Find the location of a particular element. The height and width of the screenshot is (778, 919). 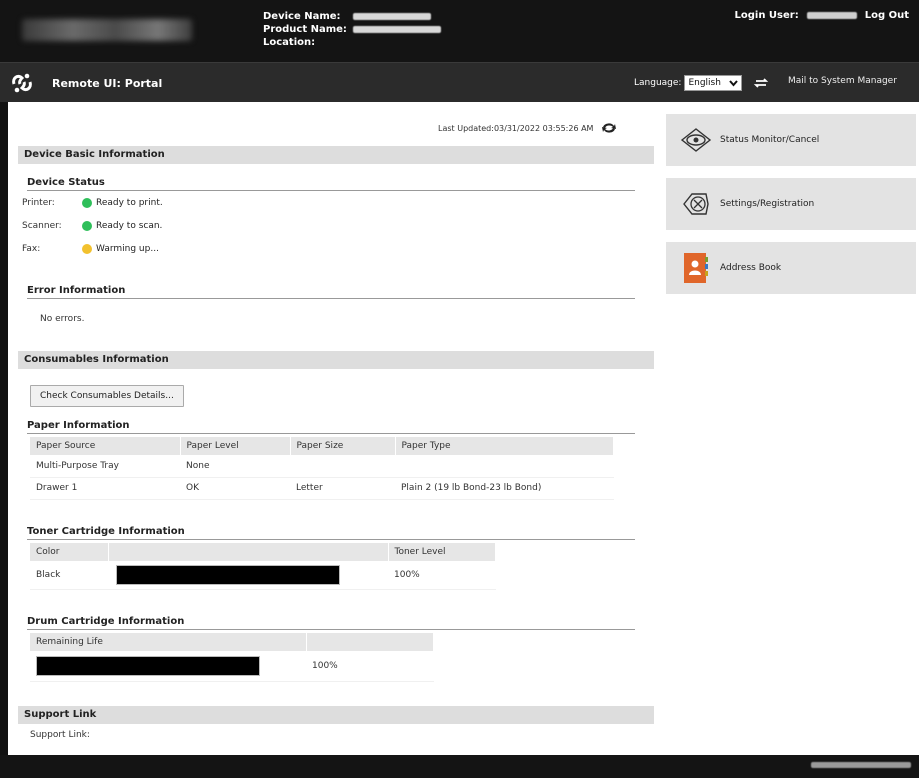

paper-level-cell: OK is located at coordinates (235, 488).